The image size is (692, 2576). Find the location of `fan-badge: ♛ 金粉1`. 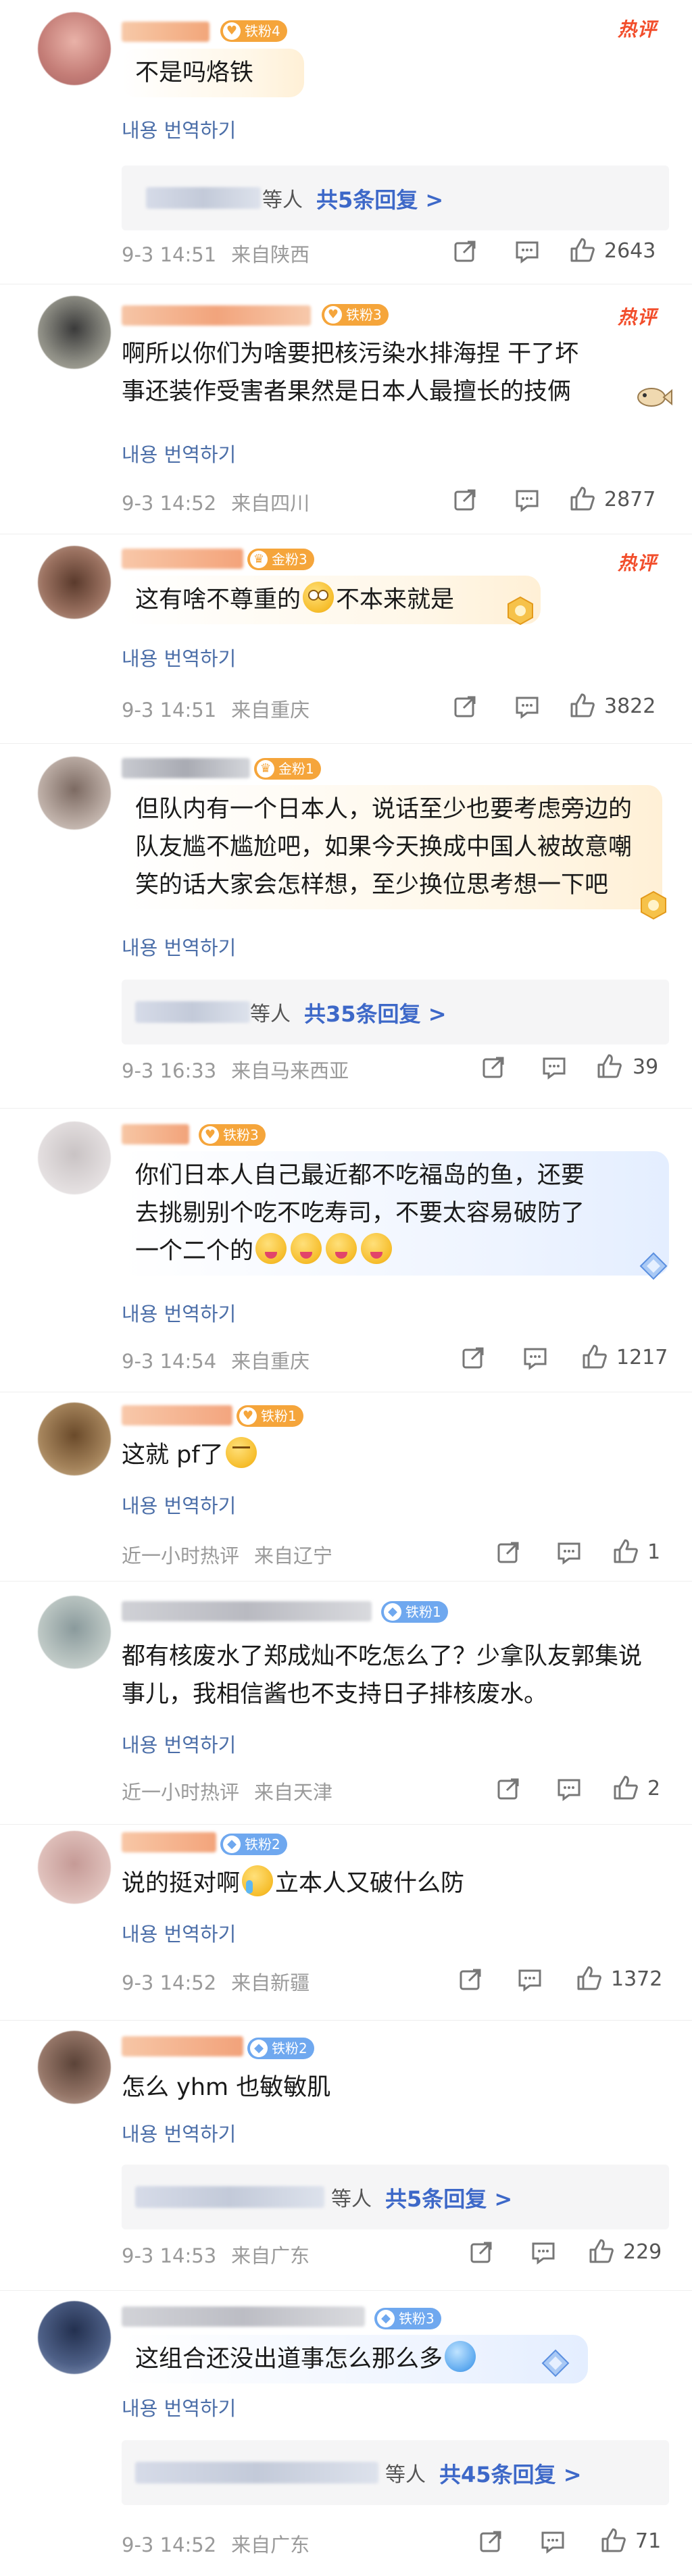

fan-badge: ♛ 金粉1 is located at coordinates (287, 769).